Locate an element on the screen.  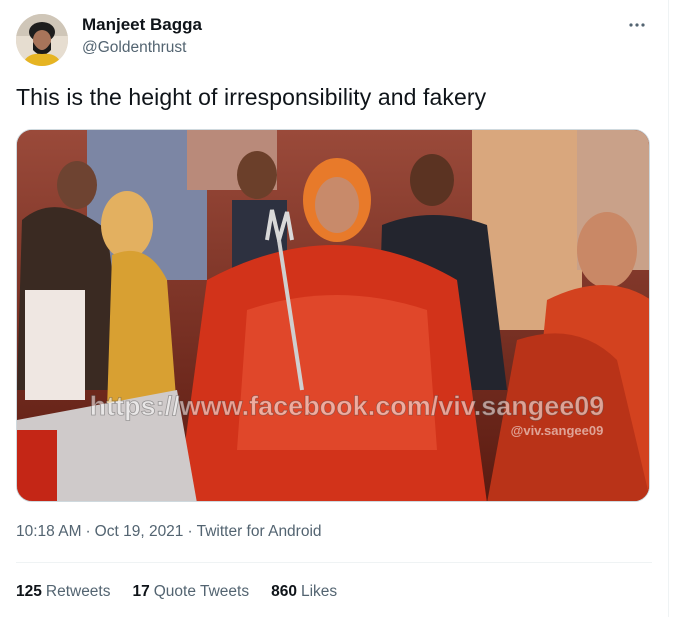
likes-count: 860 is located at coordinates (284, 591).